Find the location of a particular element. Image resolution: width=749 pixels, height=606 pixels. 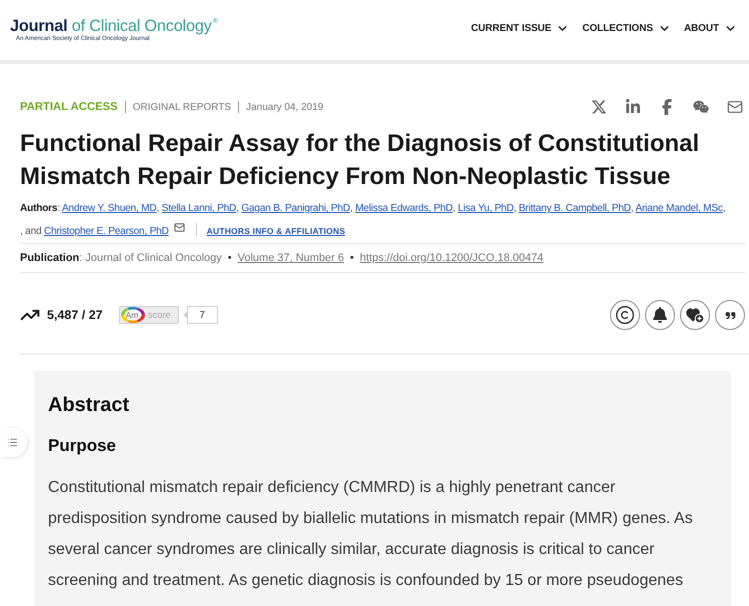

author-link: Brittany B. Campbell, PhD is located at coordinates (574, 208).